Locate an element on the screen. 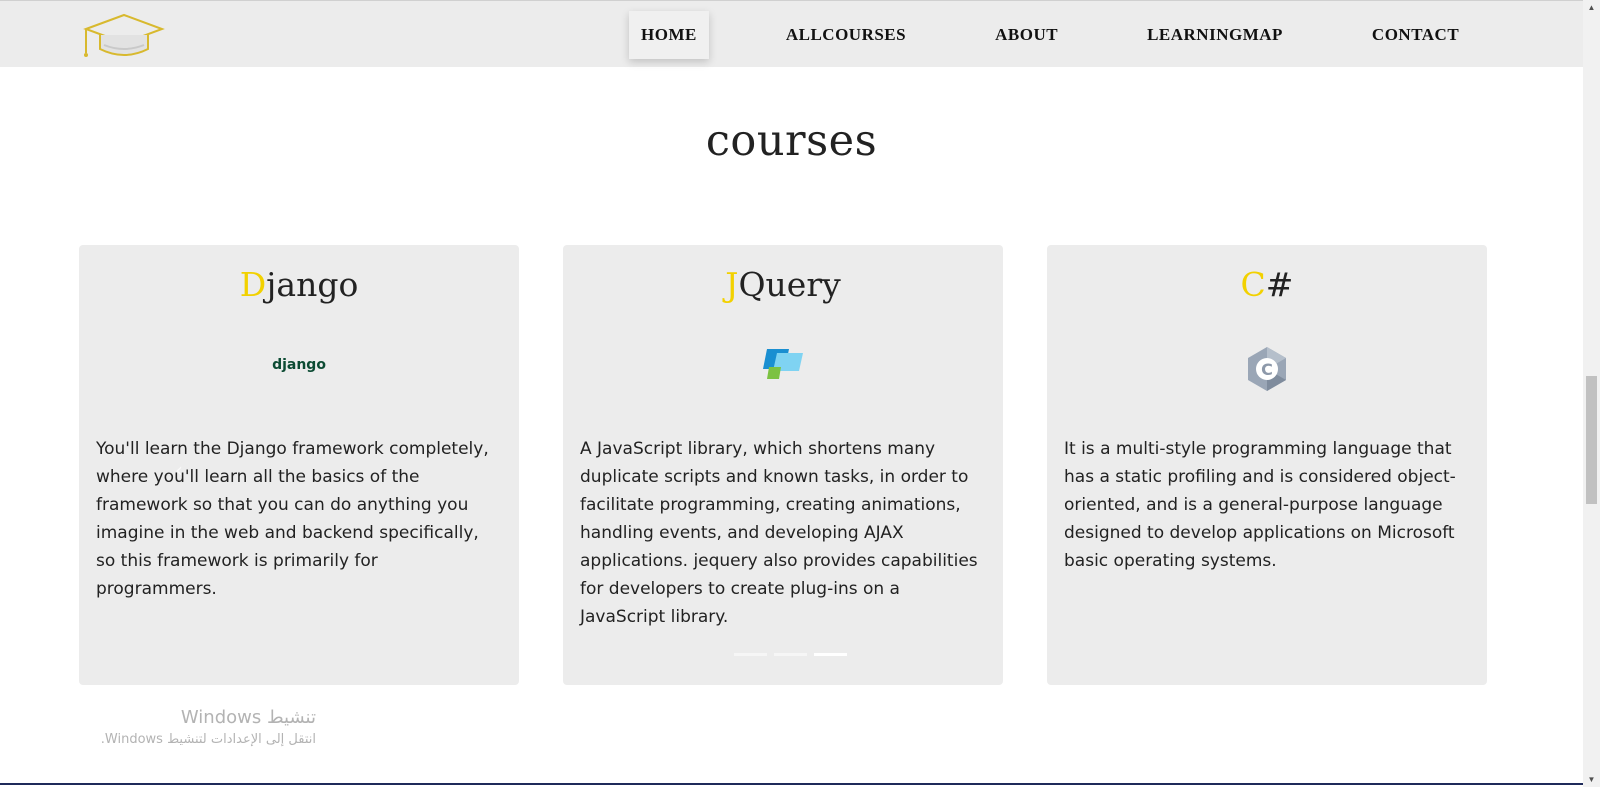  section-title: courses is located at coordinates (791, 141).